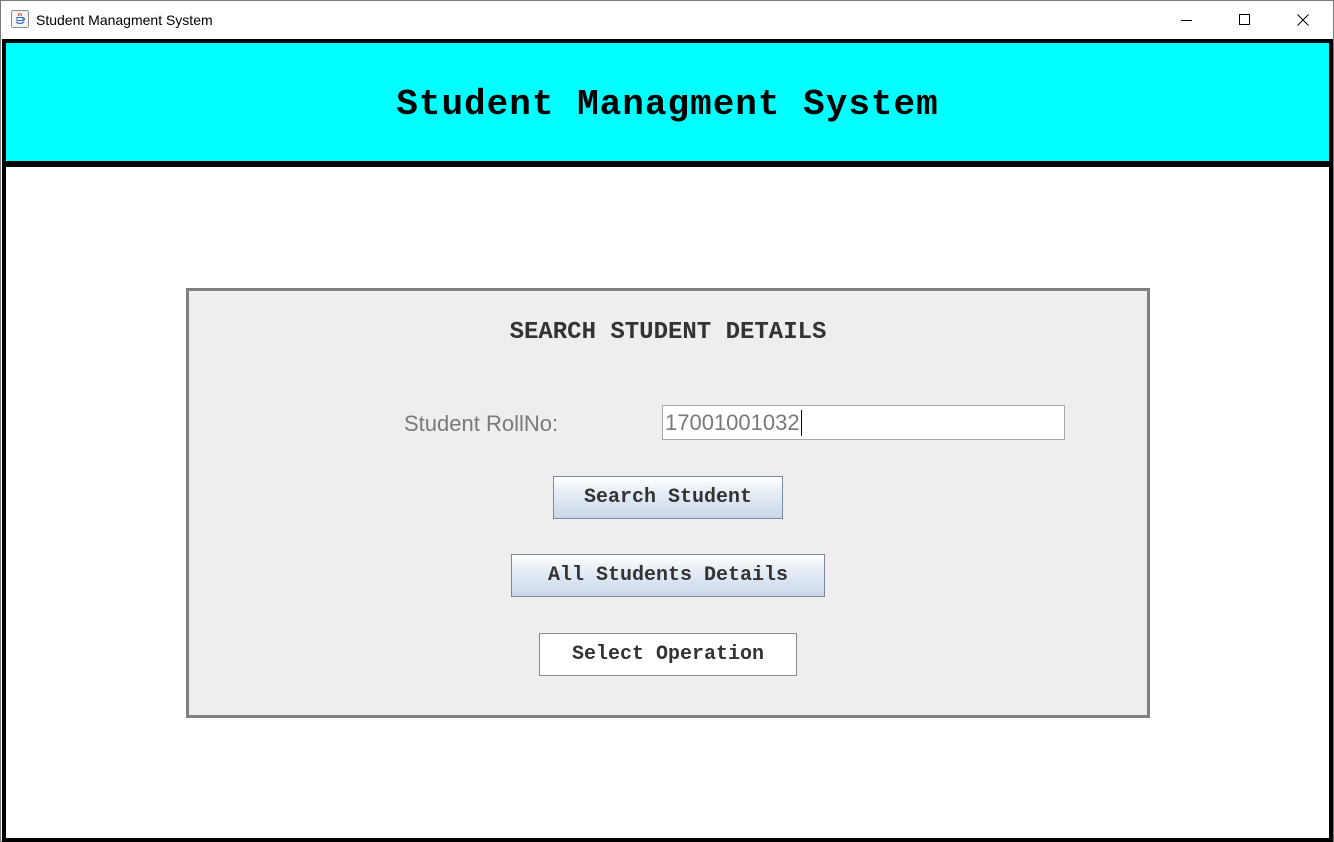 This screenshot has height=842, width=1334. I want to click on select-operation-button: Select Operation, so click(668, 654).